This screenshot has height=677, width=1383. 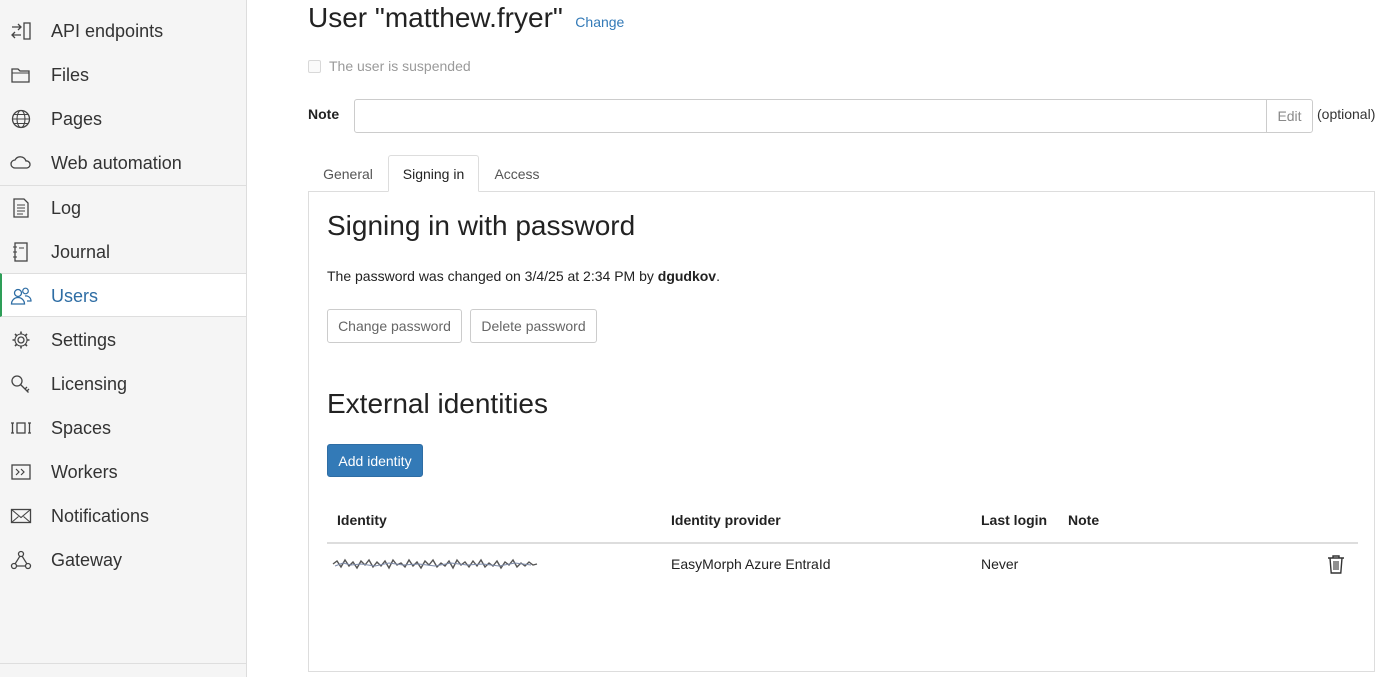 I want to click on note-label: Note, so click(x=324, y=114).